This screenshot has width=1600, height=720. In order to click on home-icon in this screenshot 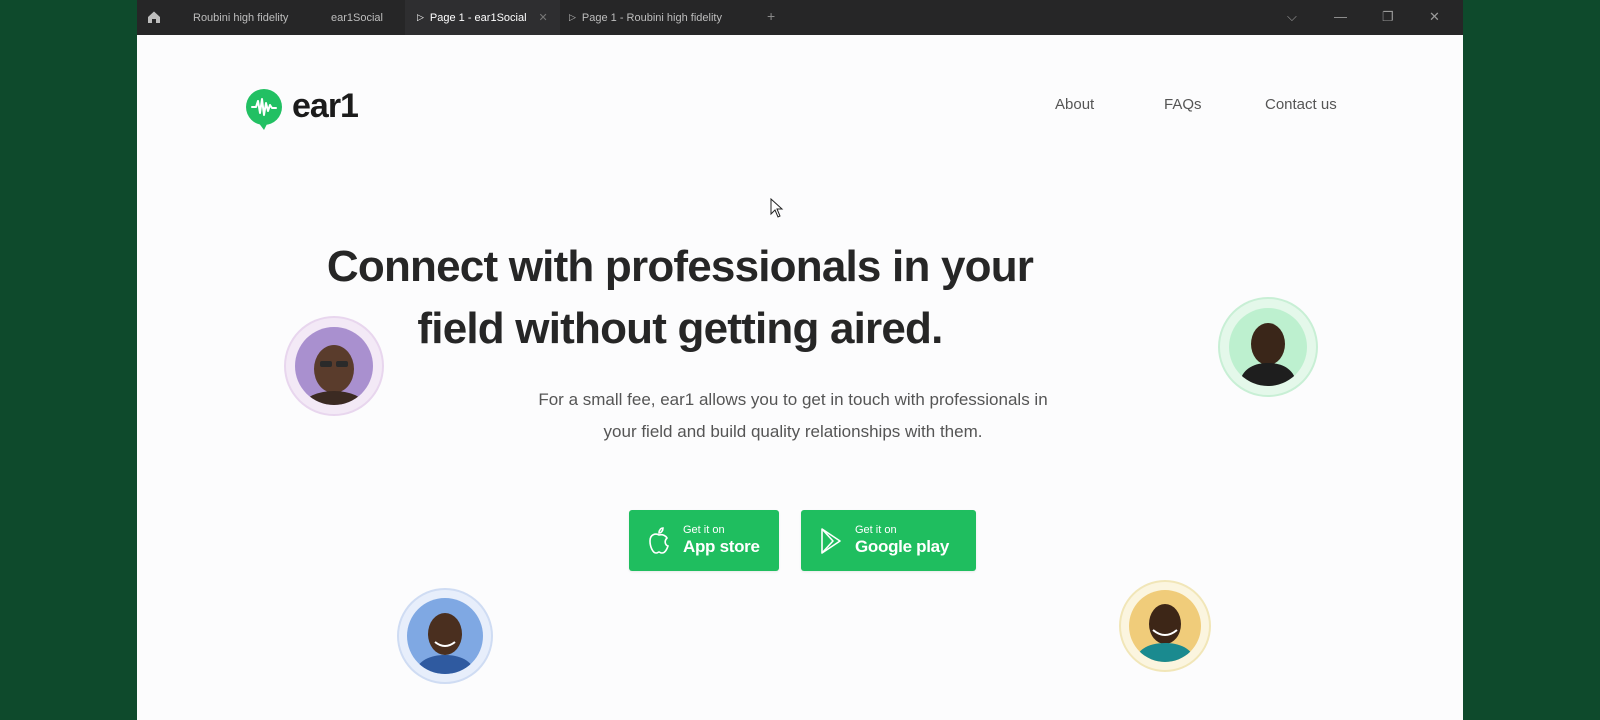, I will do `click(154, 17)`.